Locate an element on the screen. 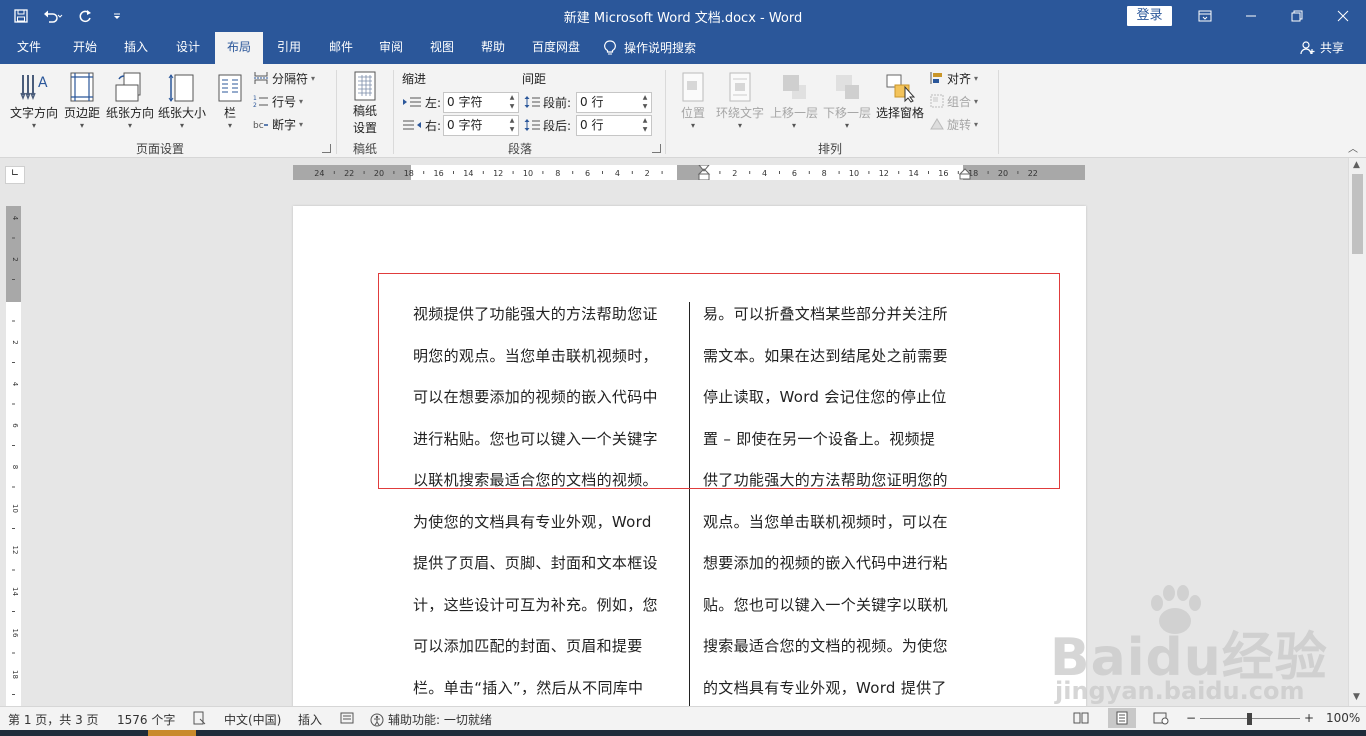 The image size is (1366, 736). scrollbar-thumb is located at coordinates (1357, 214).